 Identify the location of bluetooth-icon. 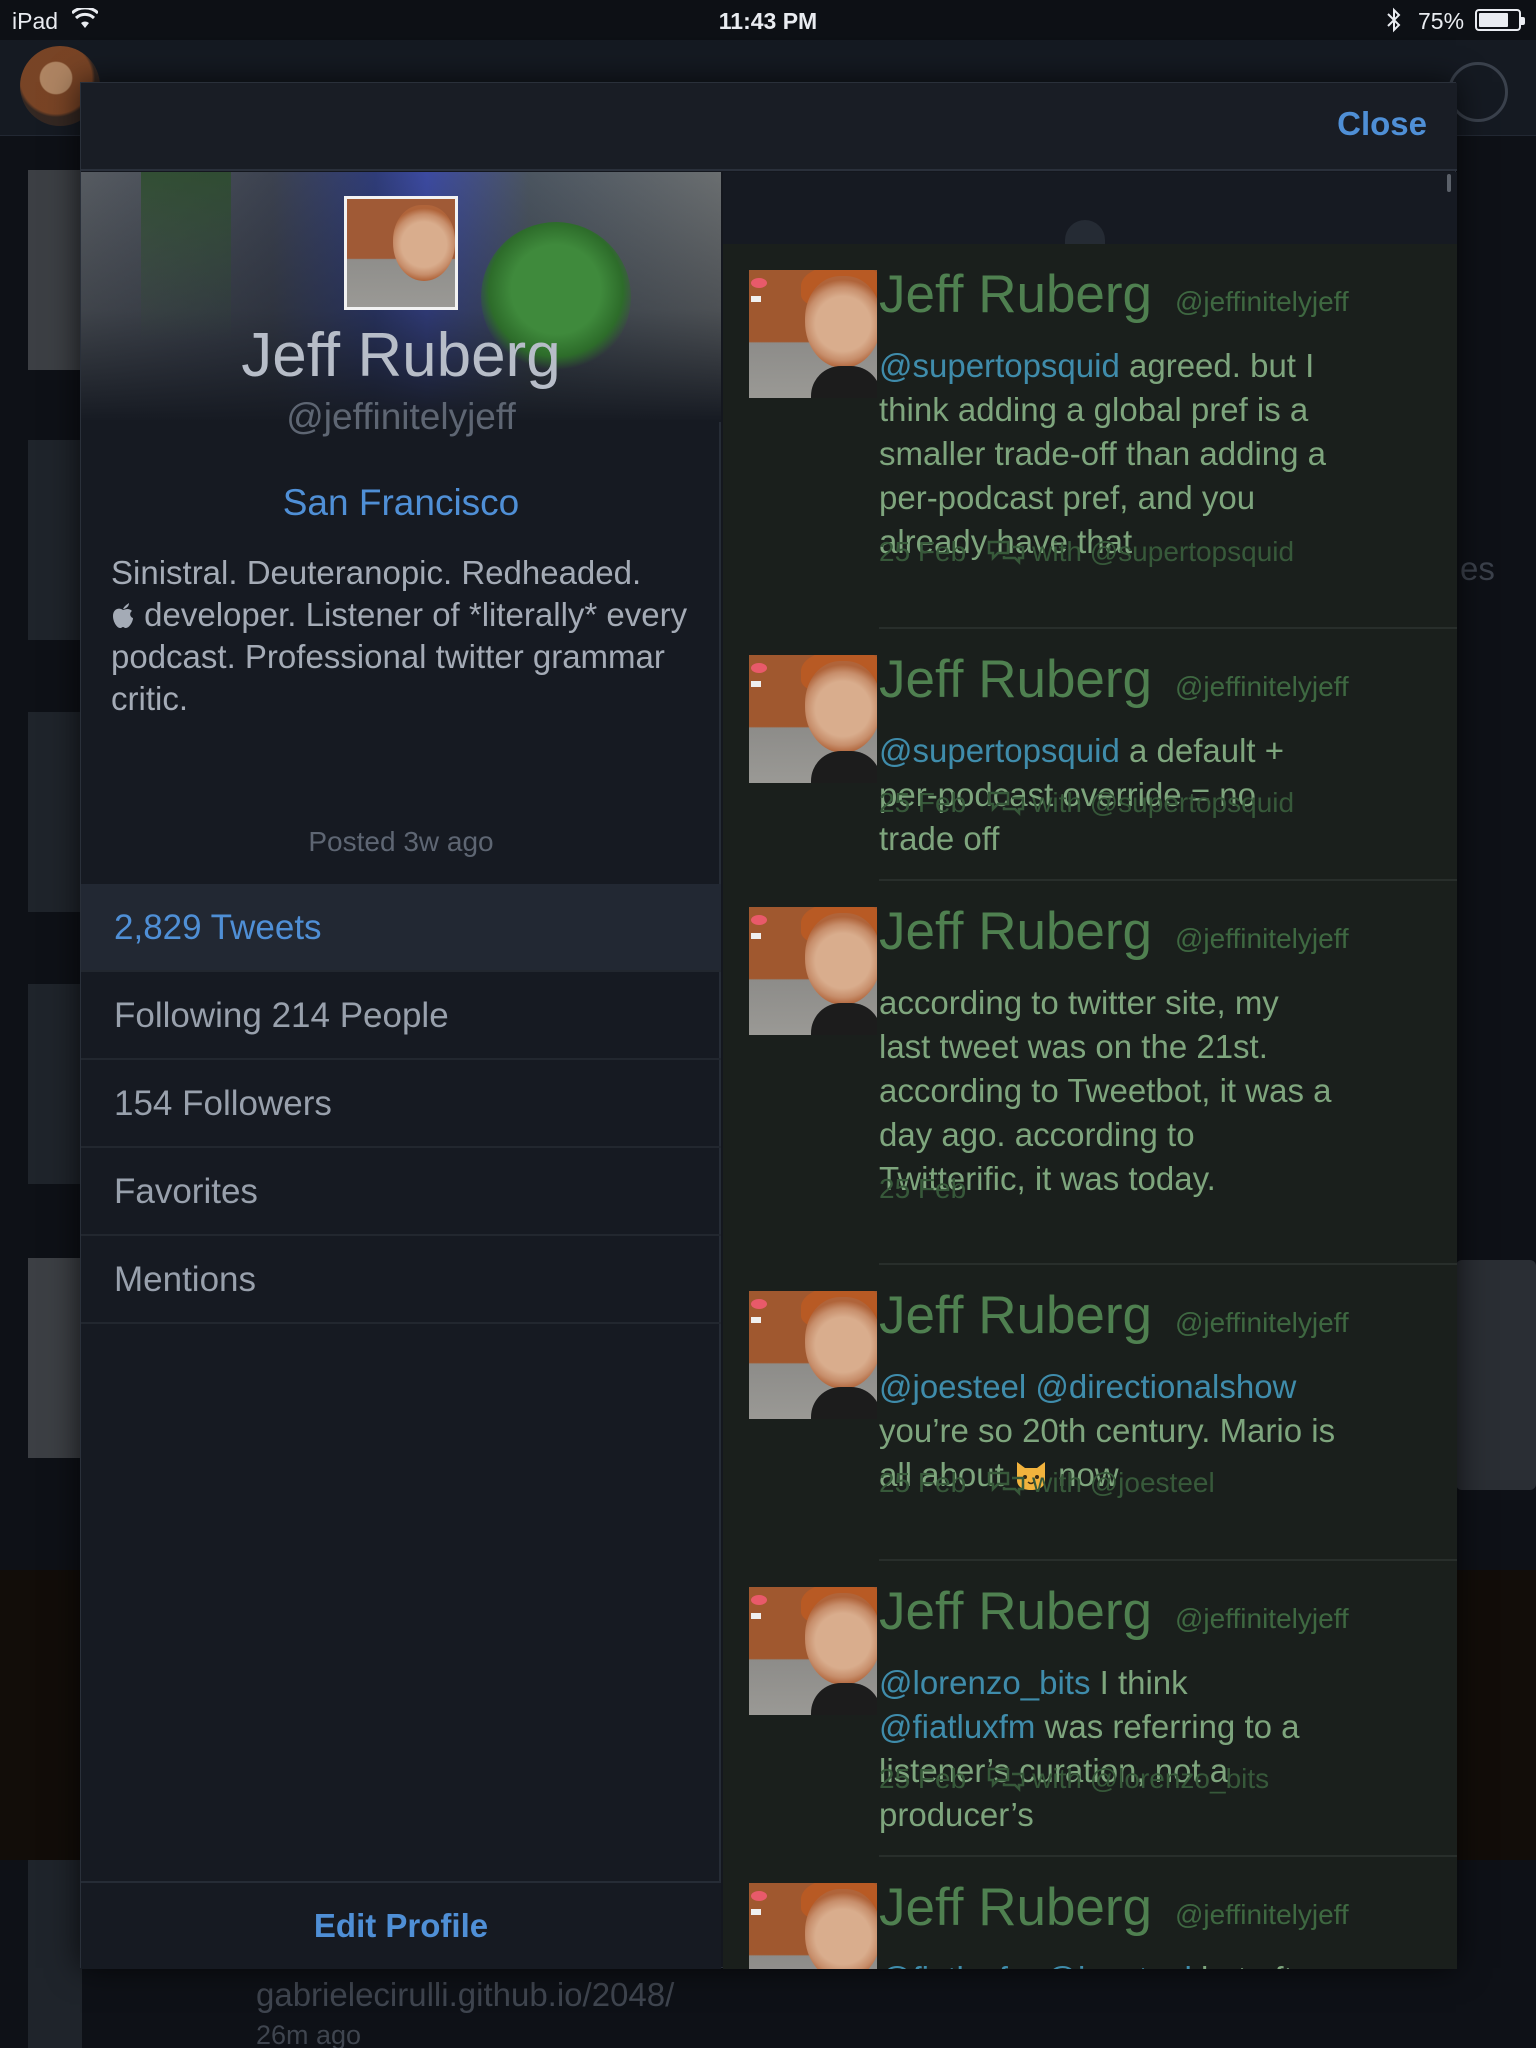
(1394, 20).